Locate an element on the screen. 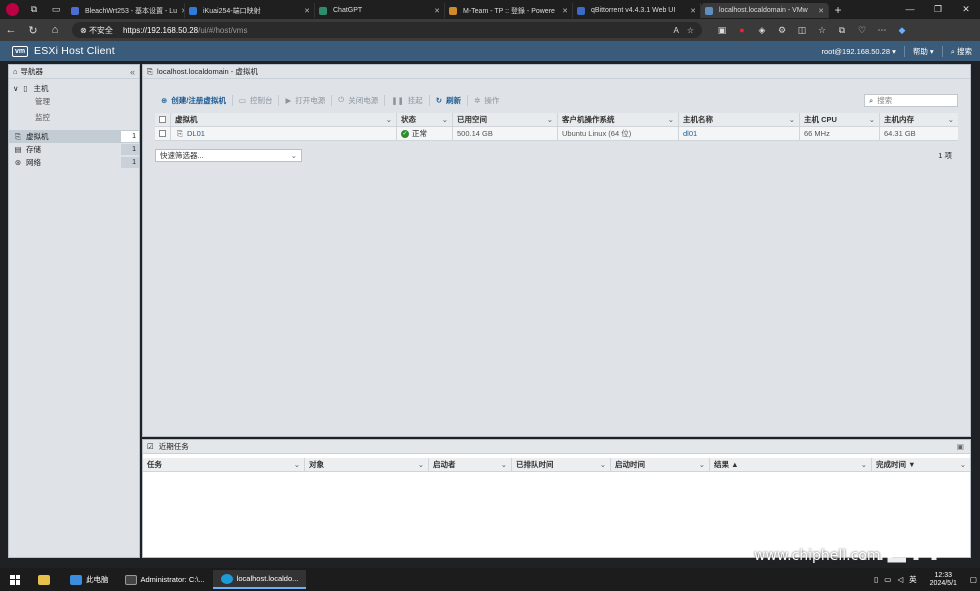 This screenshot has width=980, height=591. tab-bleachwrt: BleachWrt253 - 基本设置 - Lu ✕ is located at coordinates (126, 10).